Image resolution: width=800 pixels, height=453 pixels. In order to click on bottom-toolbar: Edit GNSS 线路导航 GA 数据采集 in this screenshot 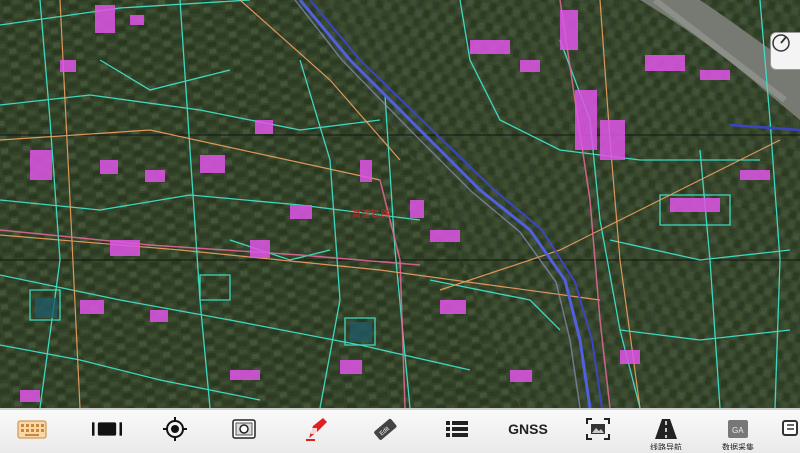, I will do `click(400, 430)`.